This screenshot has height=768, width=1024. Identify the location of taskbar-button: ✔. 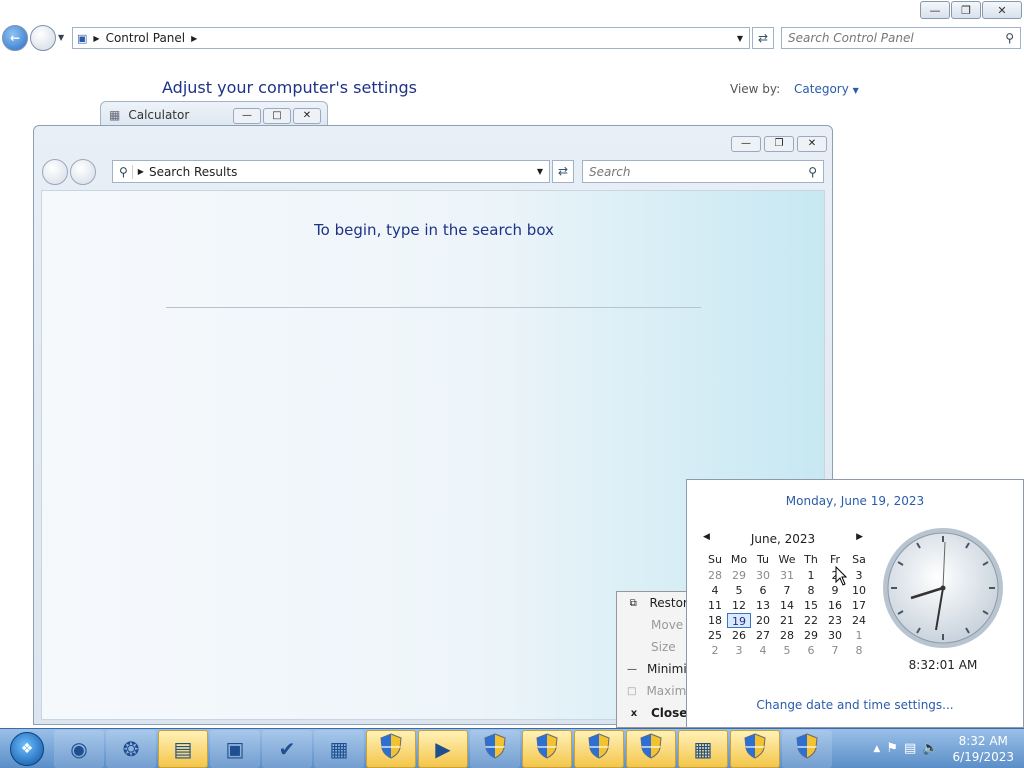
(287, 748).